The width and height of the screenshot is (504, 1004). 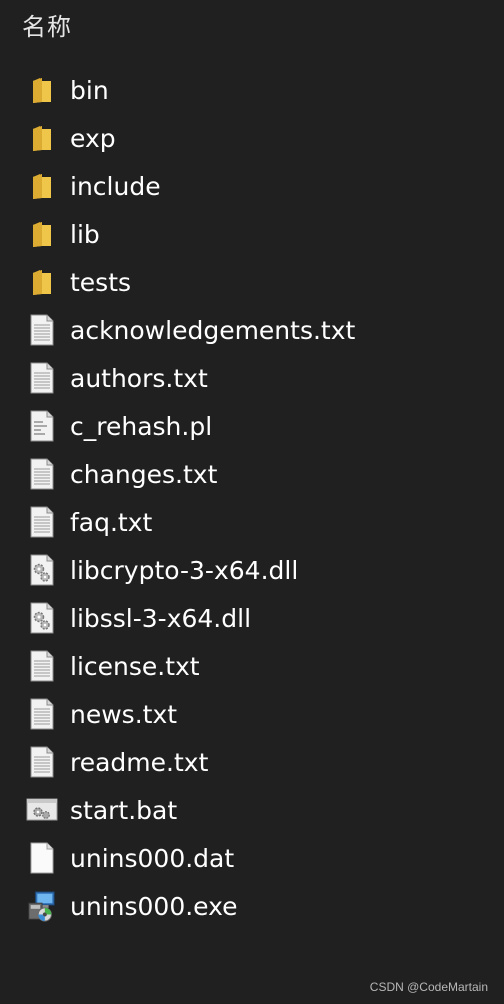 What do you see at coordinates (252, 906) in the screenshot?
I see `file-row-unins-exe: unins000.exe` at bounding box center [252, 906].